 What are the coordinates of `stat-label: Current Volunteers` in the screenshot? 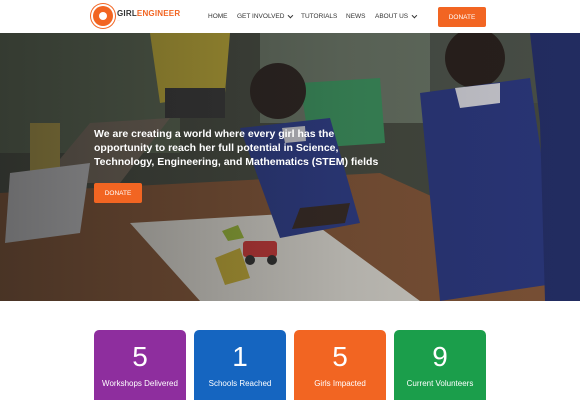 It's located at (440, 383).